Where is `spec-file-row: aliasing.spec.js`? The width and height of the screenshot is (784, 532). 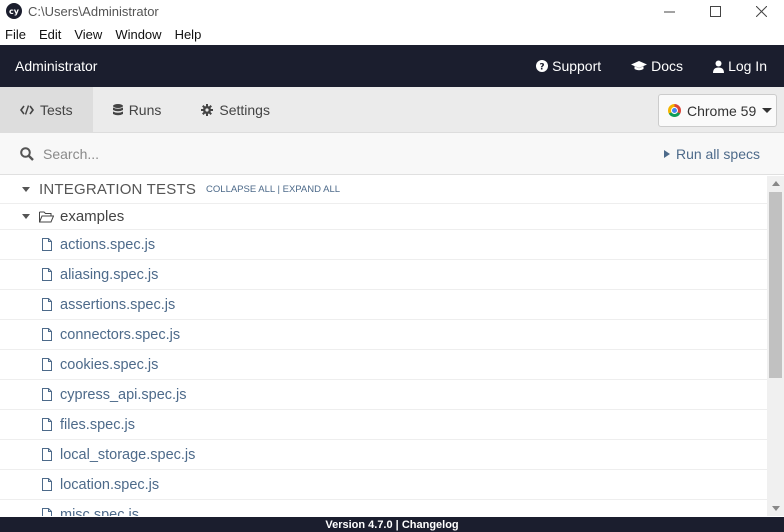 spec-file-row: aliasing.spec.js is located at coordinates (383, 275).